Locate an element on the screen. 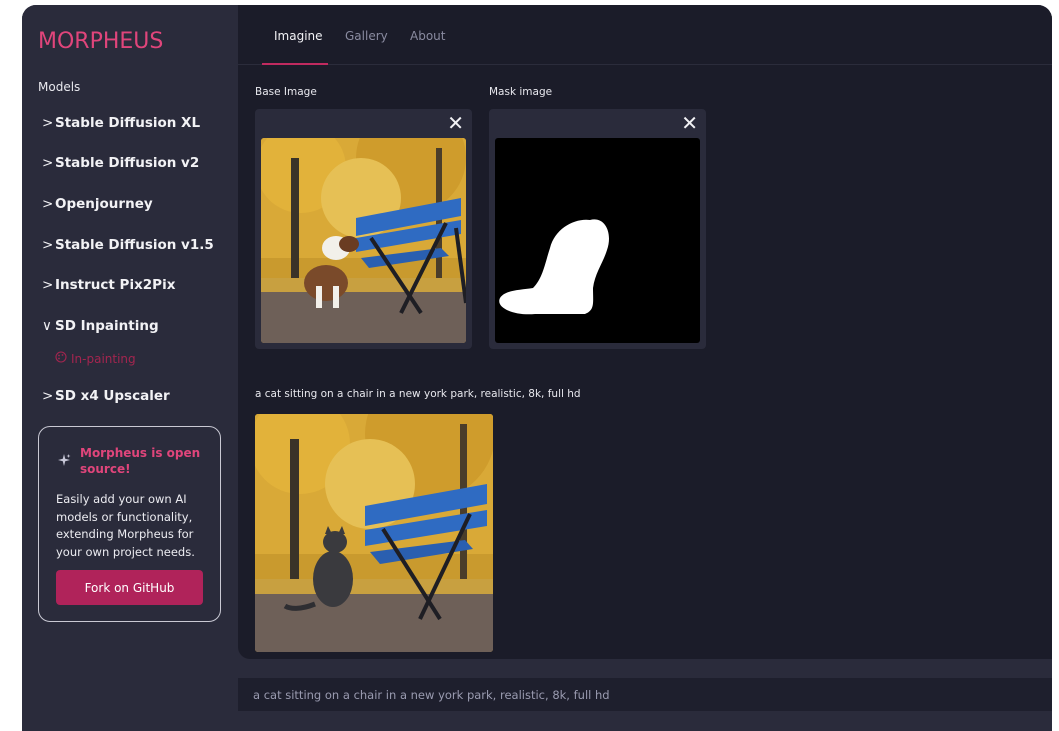  mask-image is located at coordinates (597, 240).